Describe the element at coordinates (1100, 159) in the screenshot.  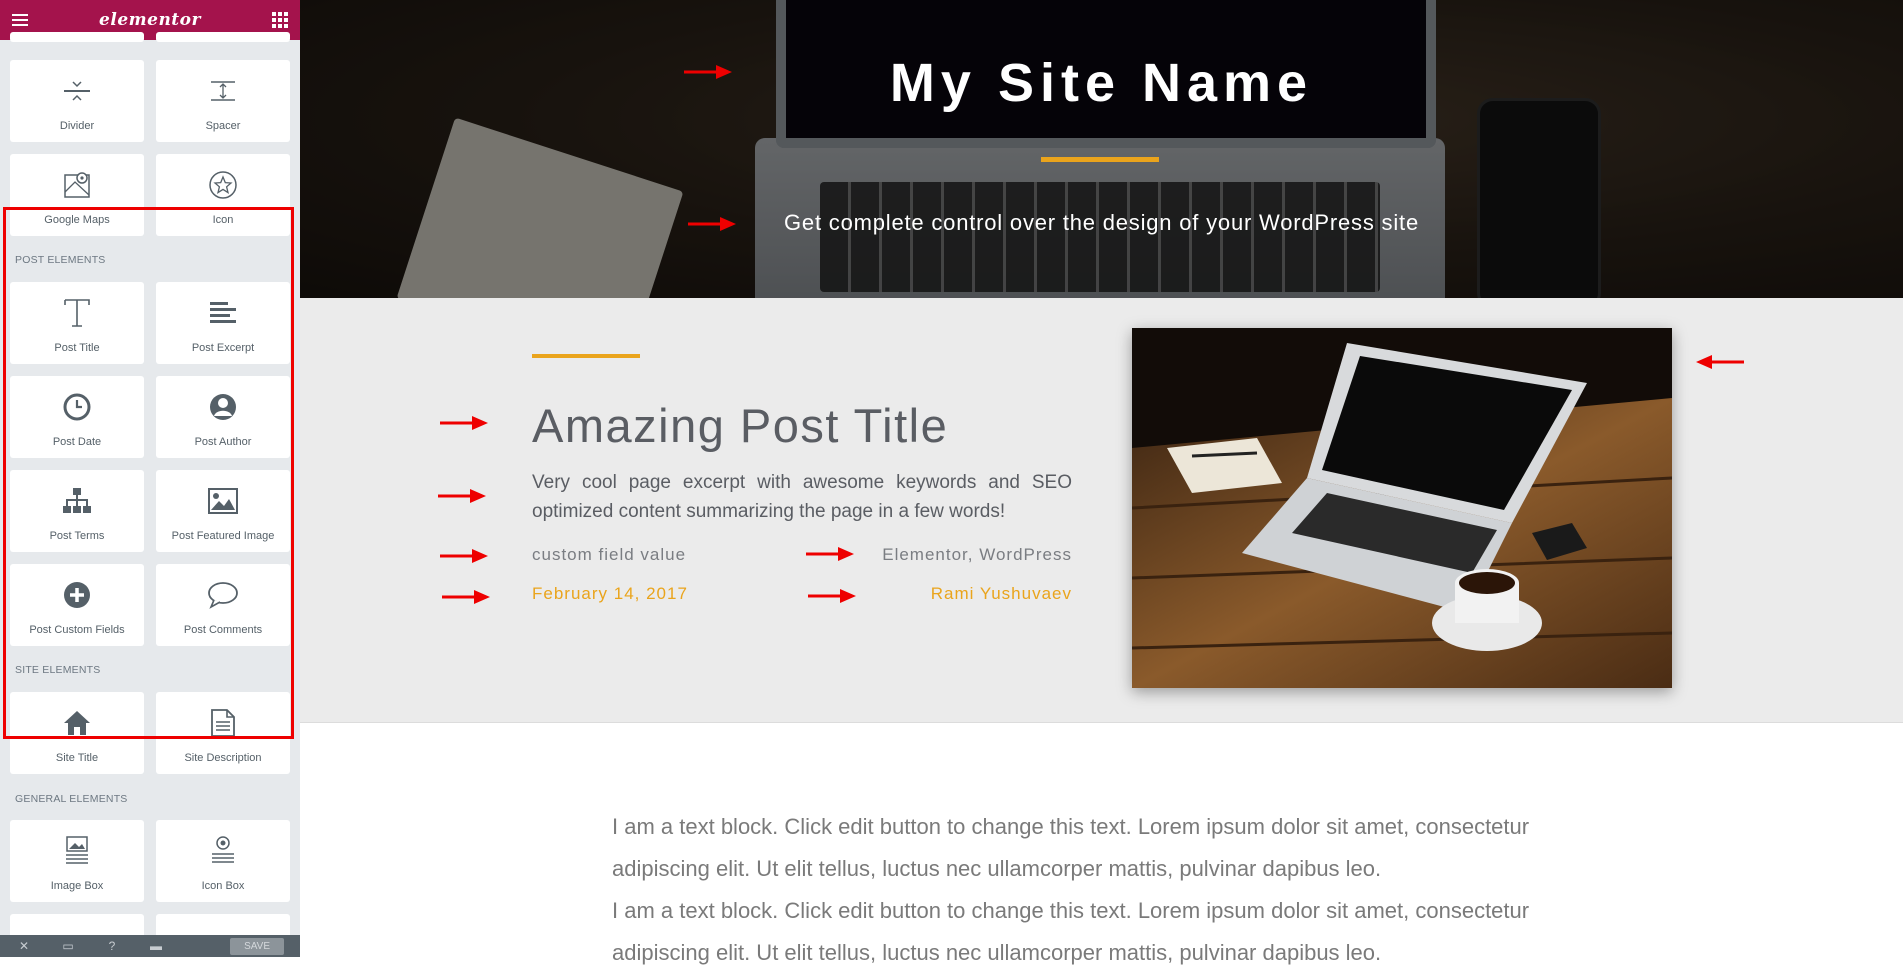
I see `hero-accent-divider` at that location.